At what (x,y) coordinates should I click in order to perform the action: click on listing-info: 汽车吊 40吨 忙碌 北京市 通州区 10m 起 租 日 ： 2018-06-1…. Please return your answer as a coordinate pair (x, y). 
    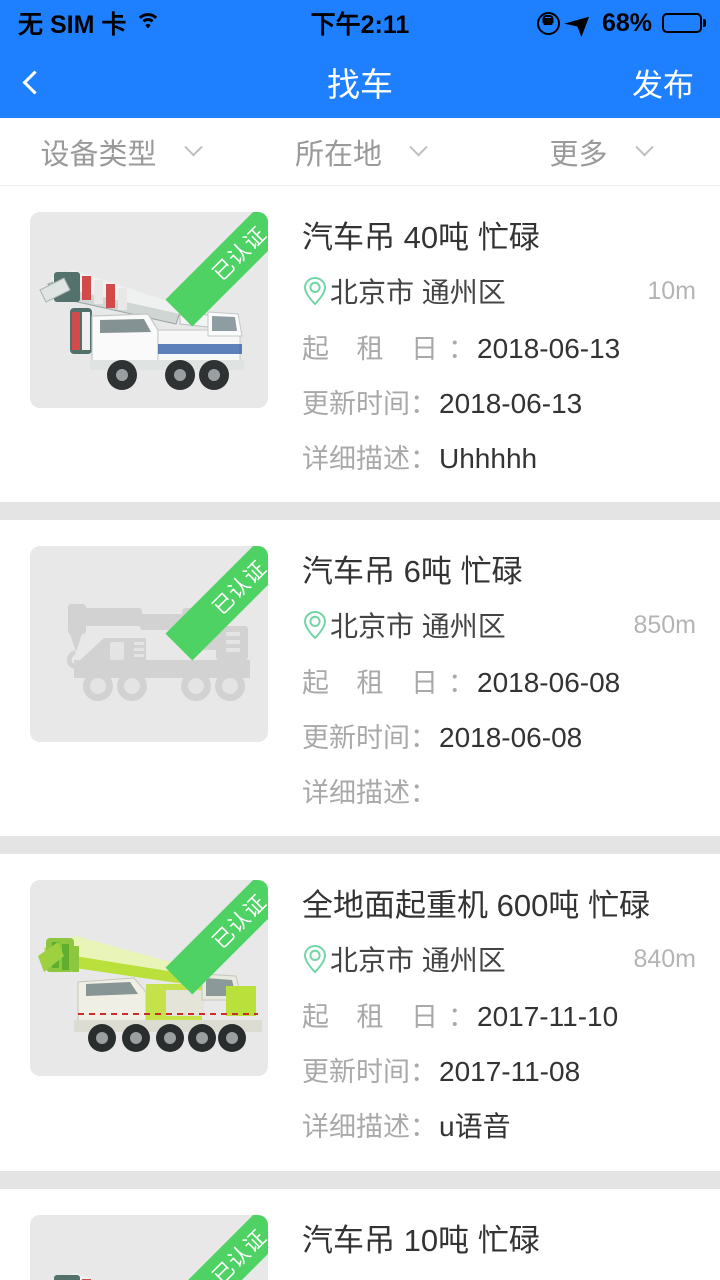
    Looking at the image, I should click on (494, 344).